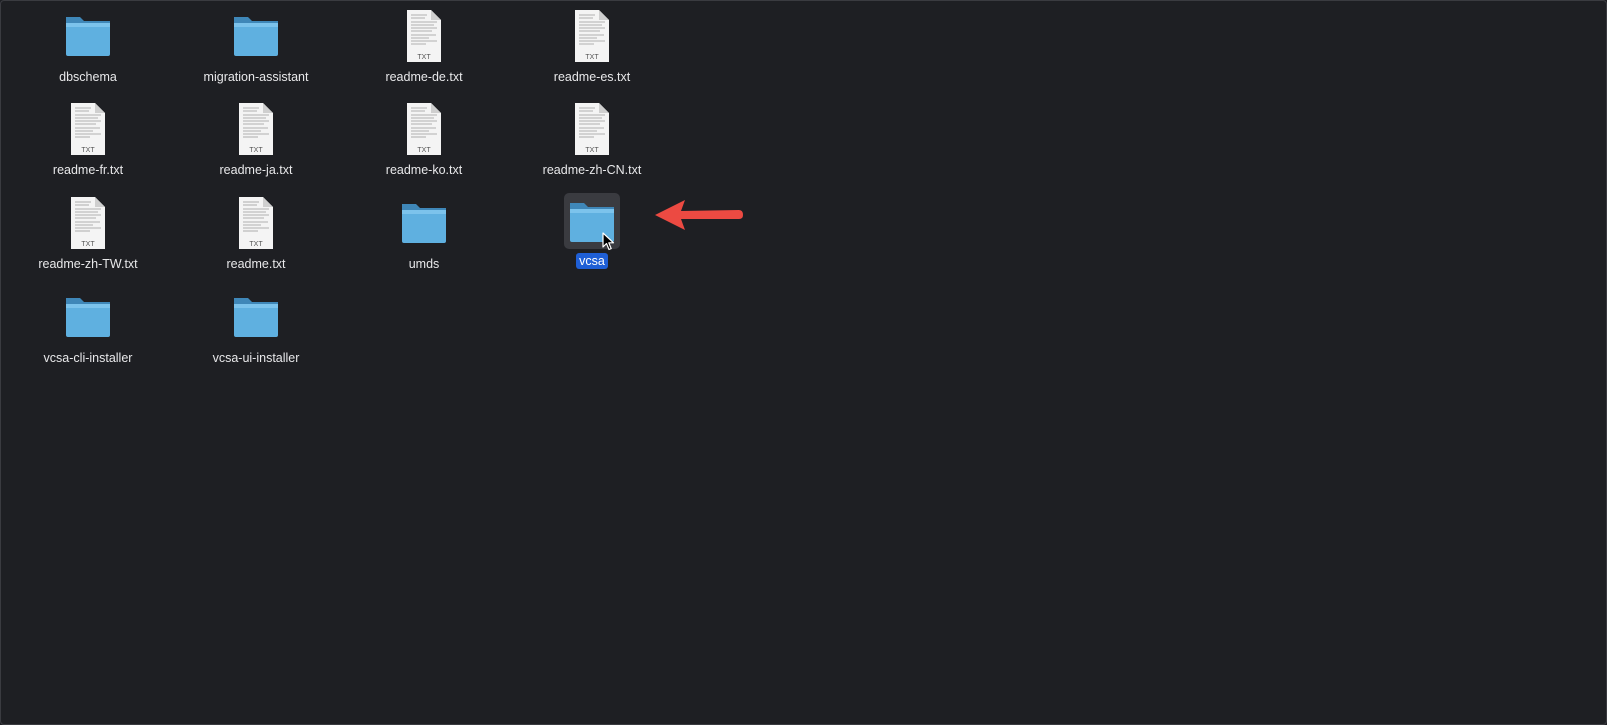  I want to click on item-label: readme-es.txt, so click(592, 77).